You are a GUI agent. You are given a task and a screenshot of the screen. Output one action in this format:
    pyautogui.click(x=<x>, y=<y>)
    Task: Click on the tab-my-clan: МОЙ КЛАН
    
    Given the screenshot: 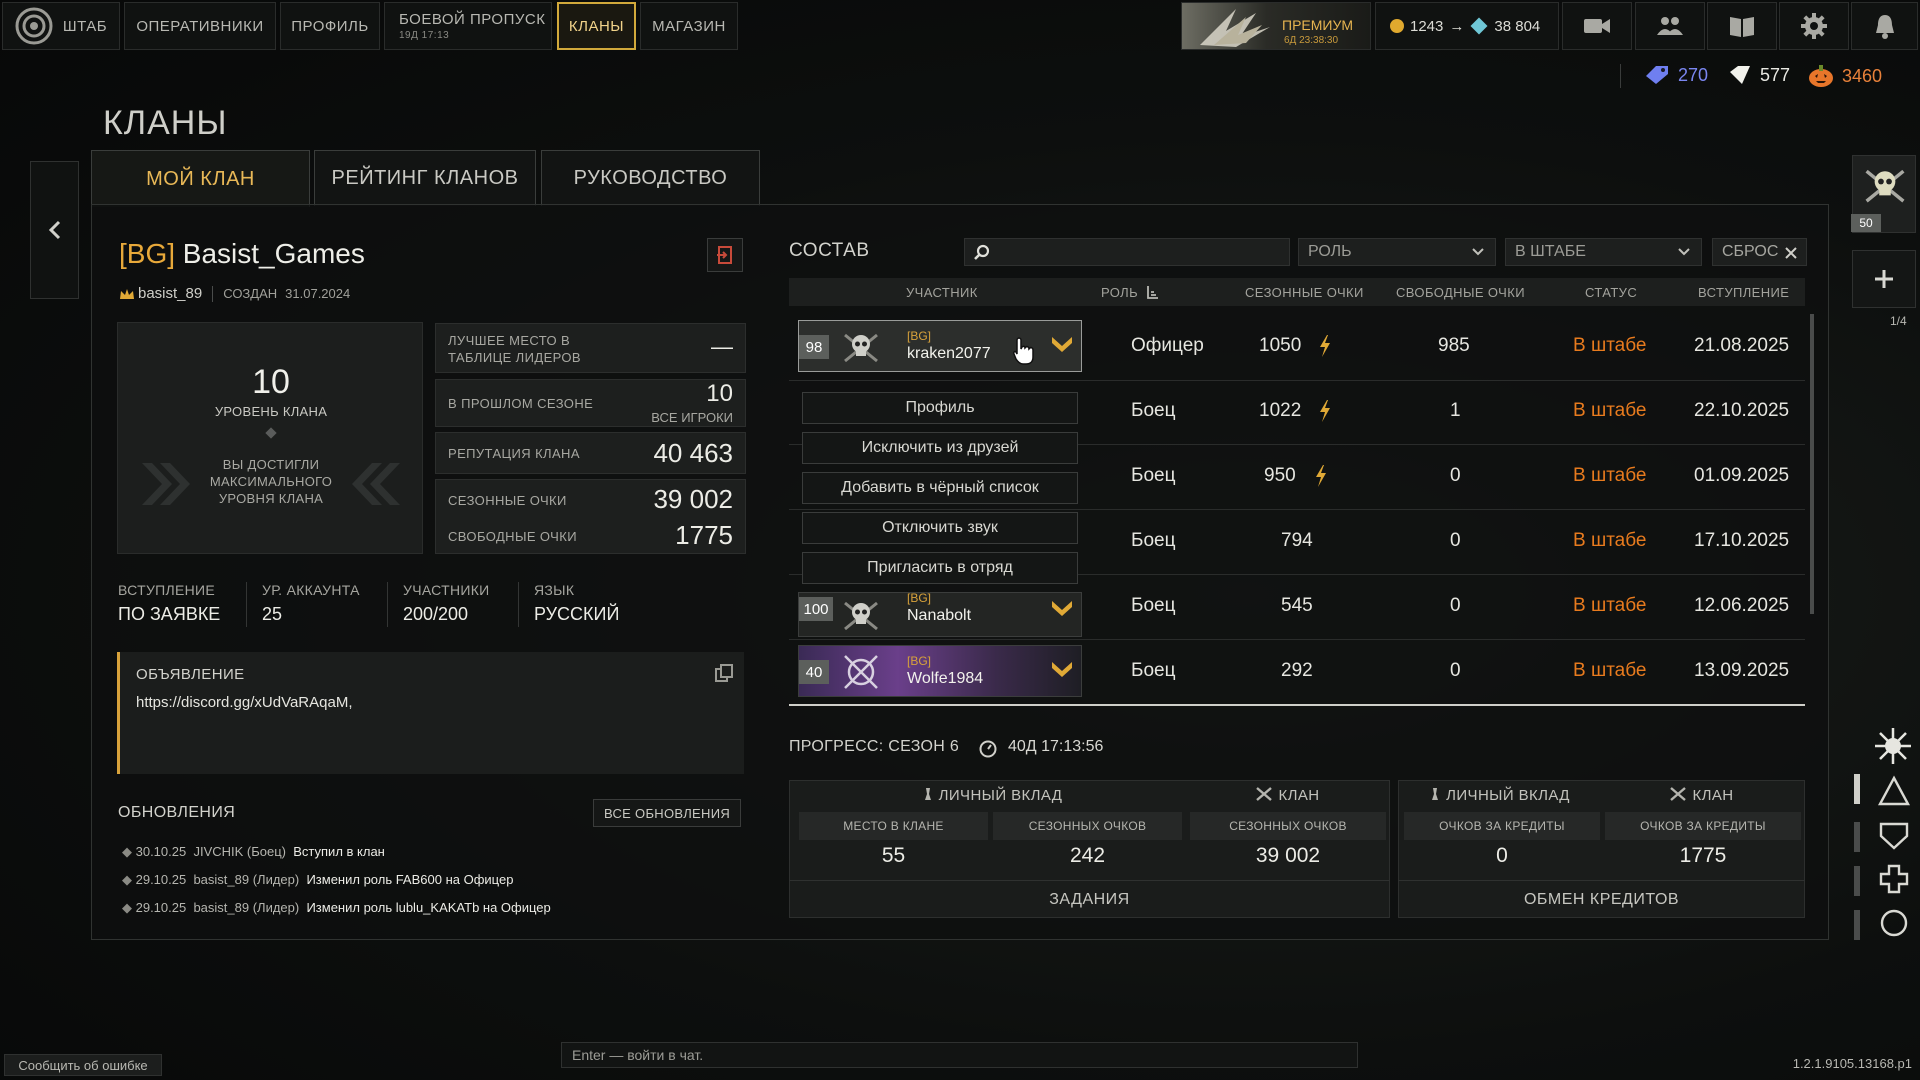 What is the action you would take?
    pyautogui.click(x=200, y=178)
    